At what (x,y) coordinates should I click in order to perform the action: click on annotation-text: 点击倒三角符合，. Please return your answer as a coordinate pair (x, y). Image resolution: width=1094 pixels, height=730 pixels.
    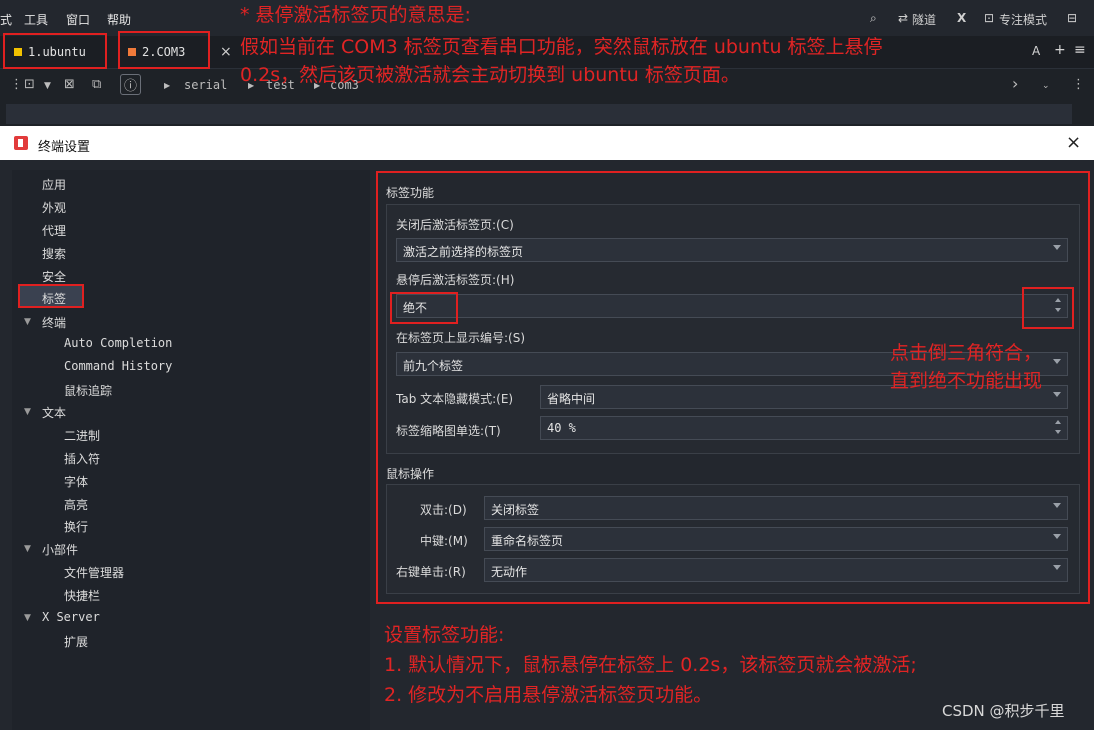
    Looking at the image, I should click on (966, 353).